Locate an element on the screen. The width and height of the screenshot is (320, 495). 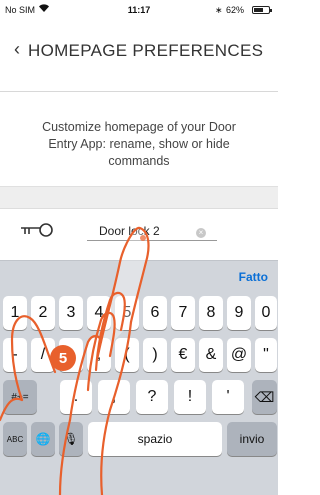
key-exclamation: ! is located at coordinates (190, 397).